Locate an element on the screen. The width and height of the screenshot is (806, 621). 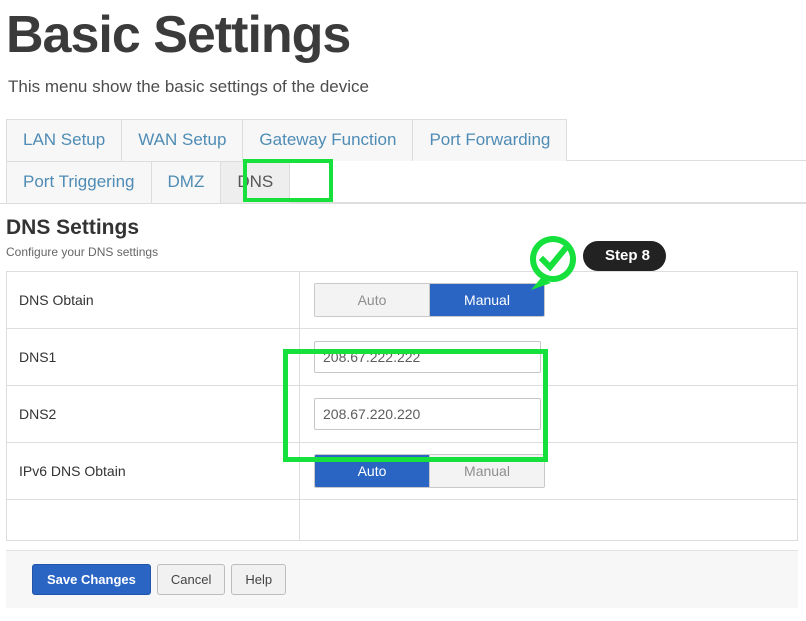
row-field-dns2 is located at coordinates (549, 414).